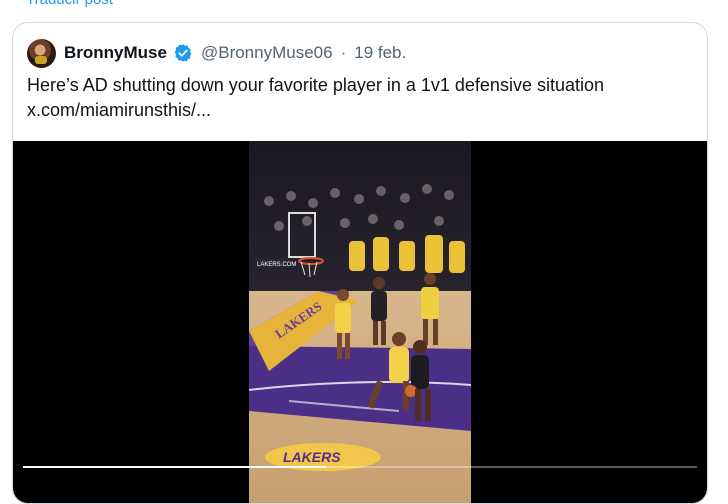  What do you see at coordinates (380, 53) in the screenshot?
I see `tweet-date: 19 feb.` at bounding box center [380, 53].